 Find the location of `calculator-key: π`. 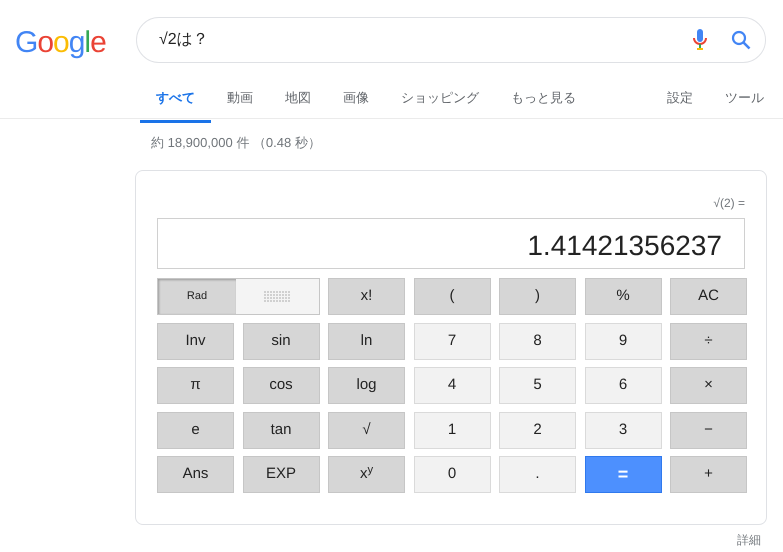

calculator-key: π is located at coordinates (195, 385).